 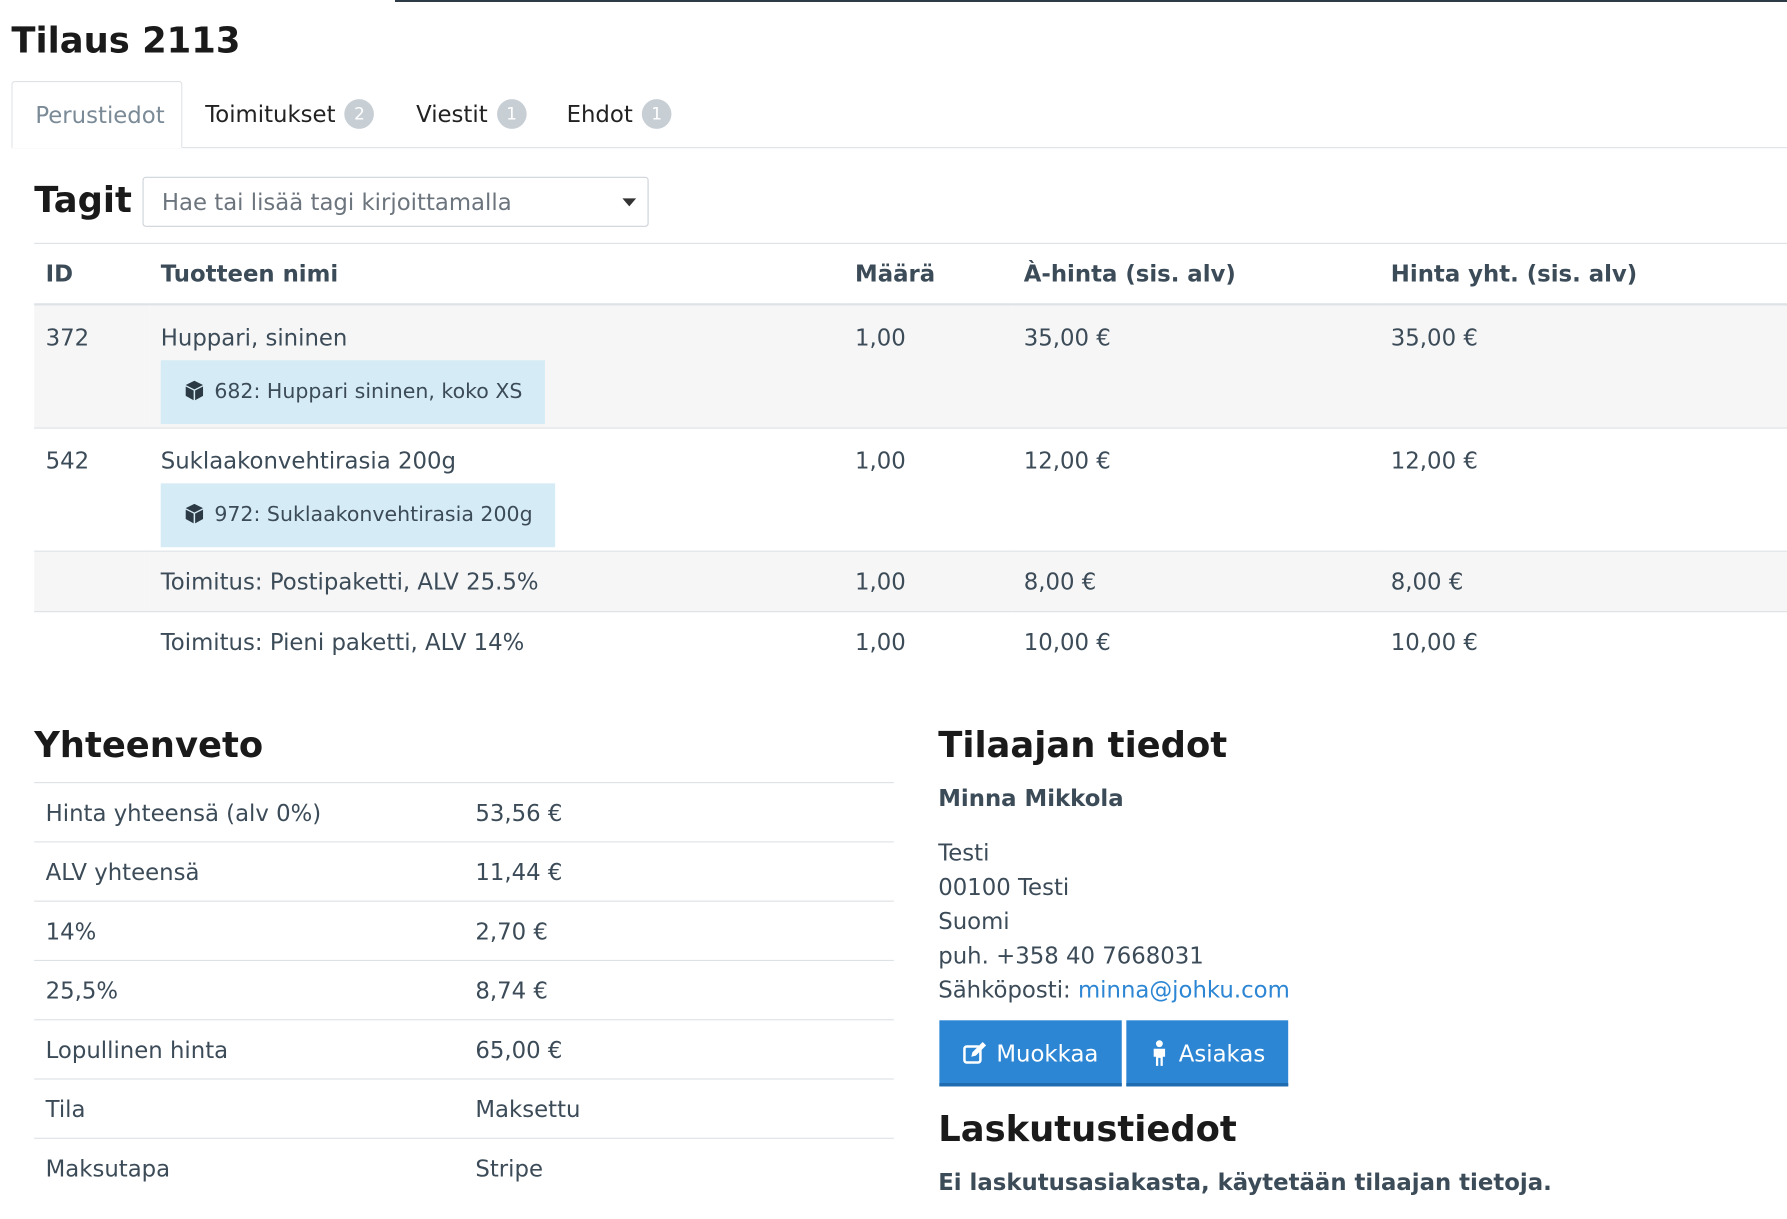 I want to click on column-header: Tuotteen nimi, so click(x=496, y=274).